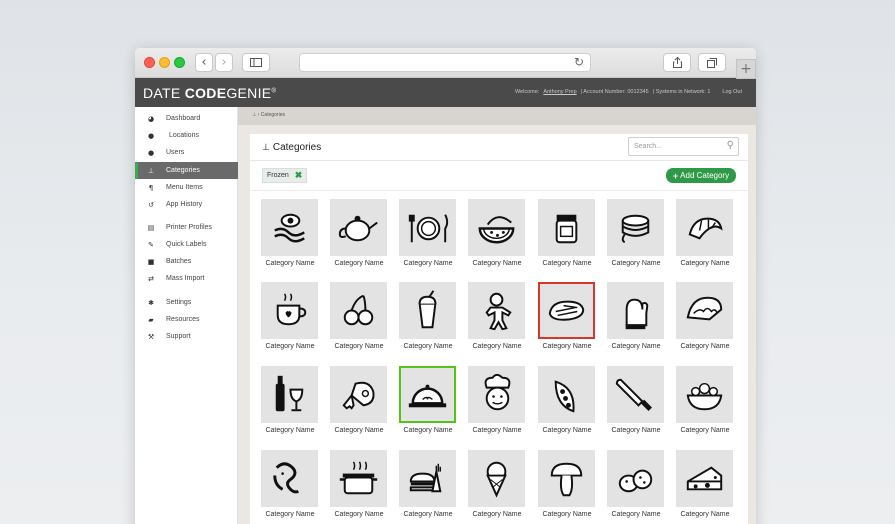  I want to click on burger-fries-icon, so click(425, 478).